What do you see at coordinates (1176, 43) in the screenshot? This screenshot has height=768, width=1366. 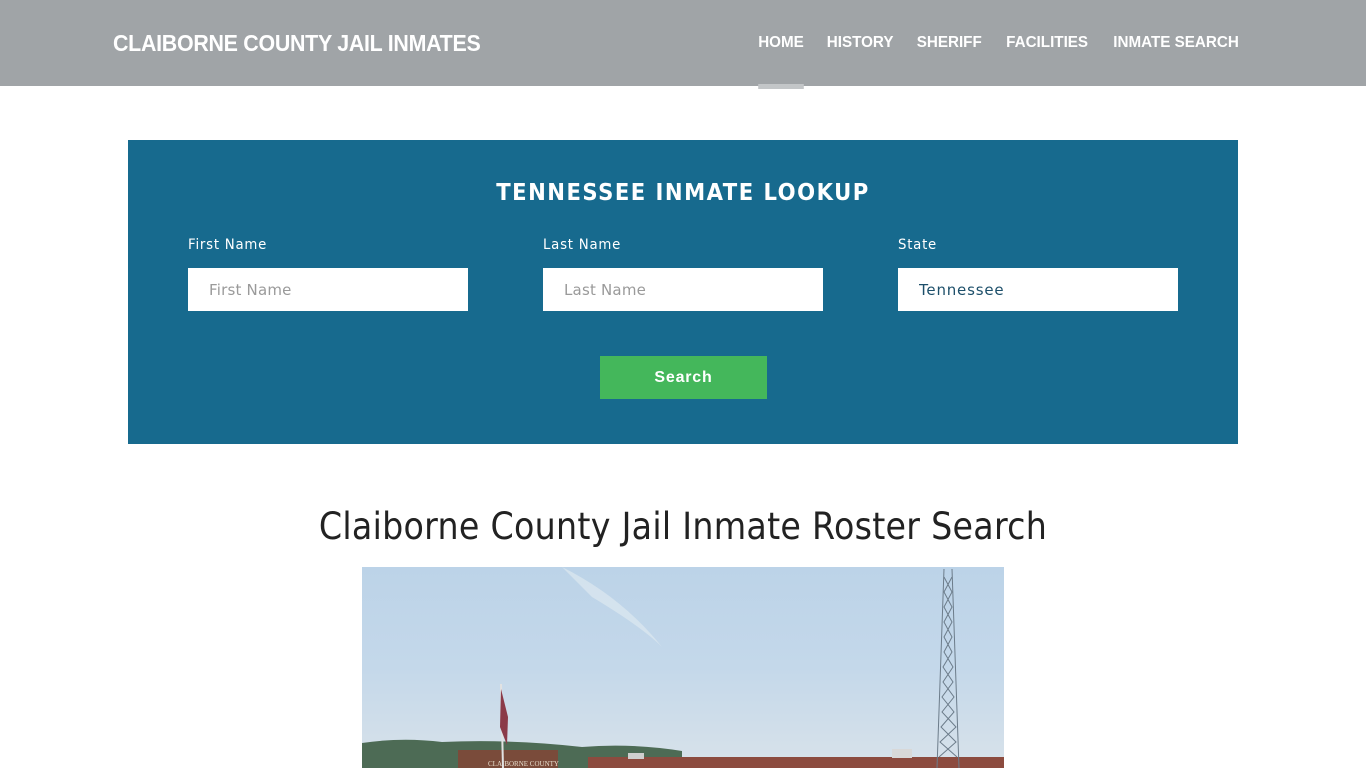 I see `nav-inmate-search: INMATE SEARCH` at bounding box center [1176, 43].